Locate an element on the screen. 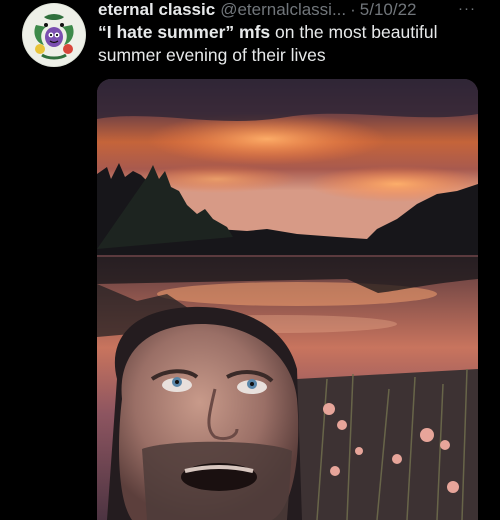 This screenshot has height=520, width=500. display-name: eternal classic is located at coordinates (156, 10).